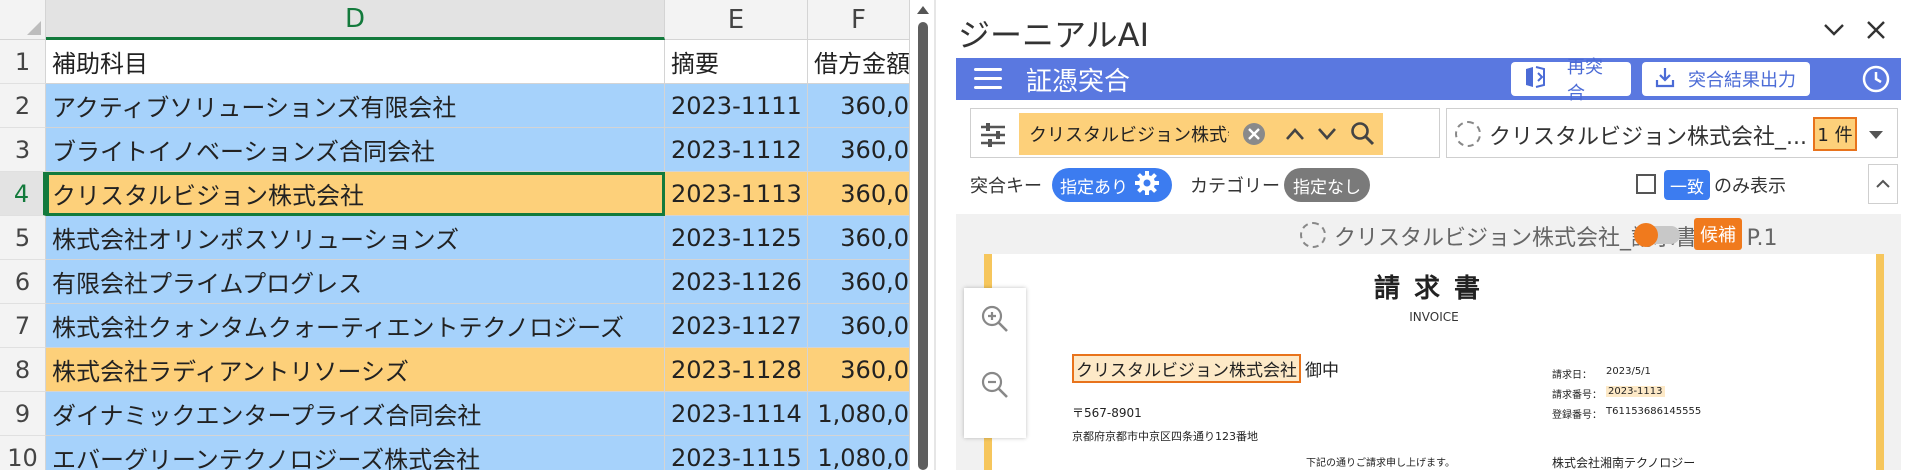 This screenshot has height=471, width=1907. Describe the element at coordinates (1835, 134) in the screenshot. I see `match-count-badge: 1 件` at that location.